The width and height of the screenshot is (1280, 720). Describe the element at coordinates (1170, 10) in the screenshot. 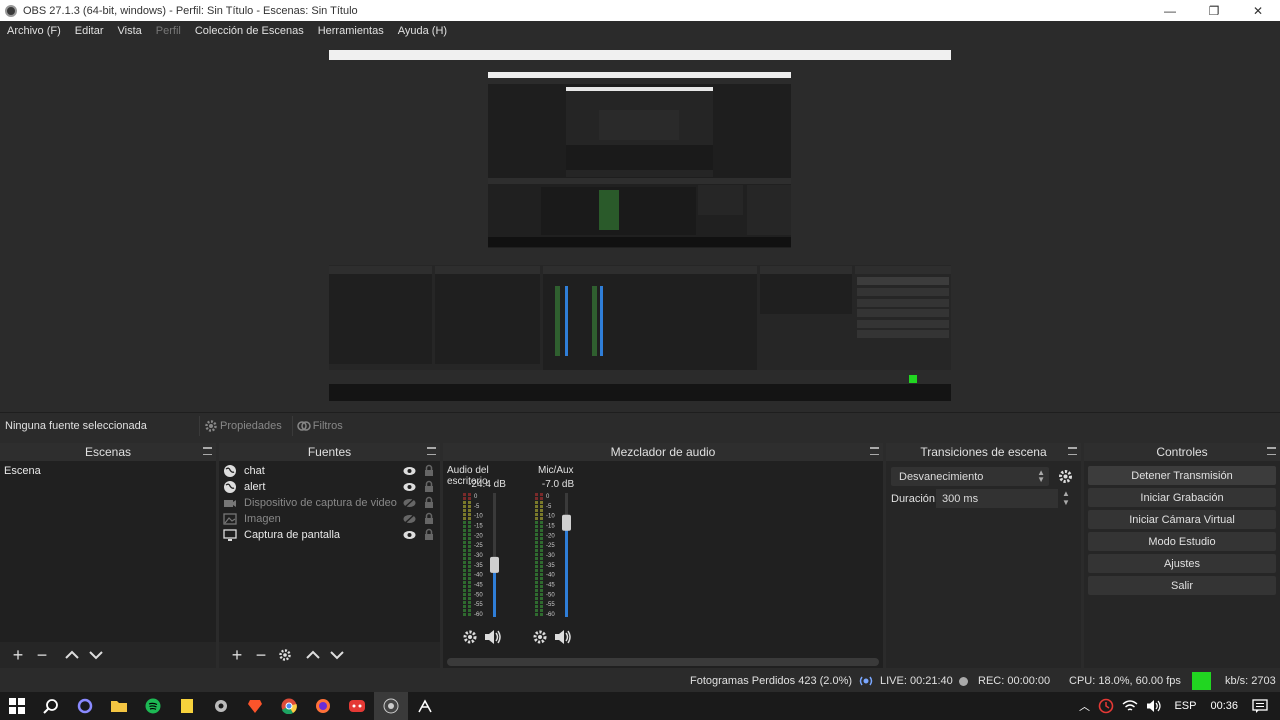

I see `minimize-button: —` at that location.